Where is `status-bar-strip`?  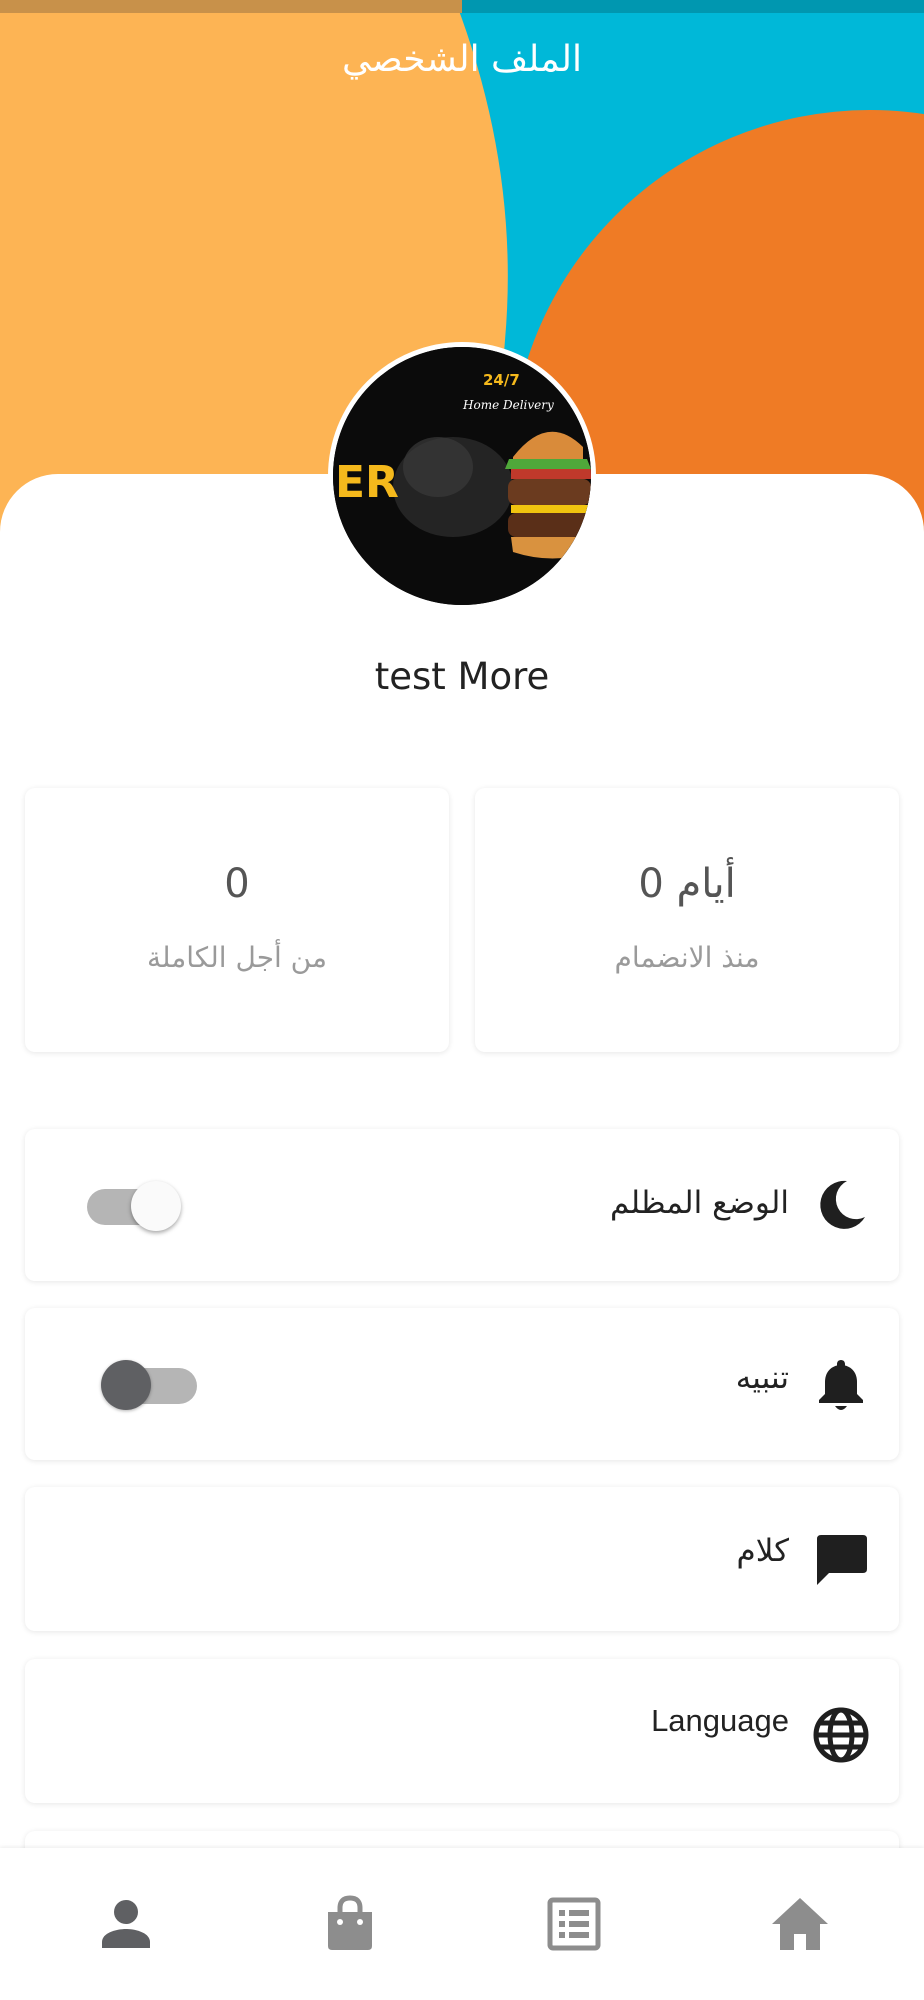 status-bar-strip is located at coordinates (462, 6).